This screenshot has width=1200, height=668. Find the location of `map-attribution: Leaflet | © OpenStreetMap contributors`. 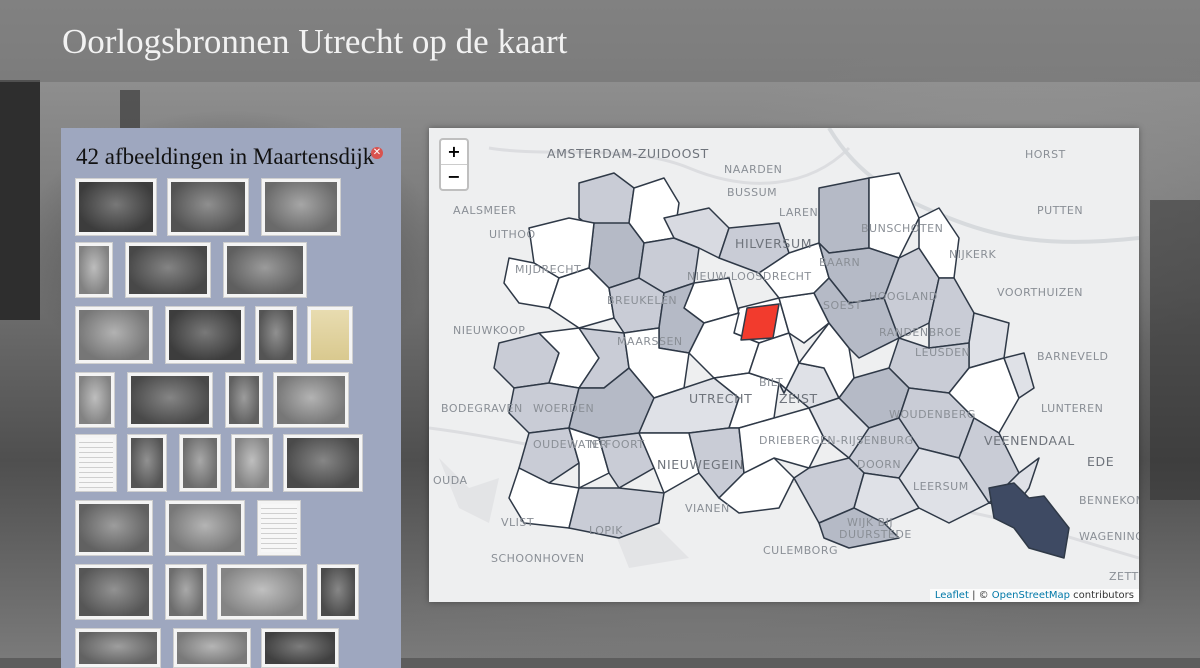

map-attribution: Leaflet | © OpenStreetMap contributors is located at coordinates (1034, 595).